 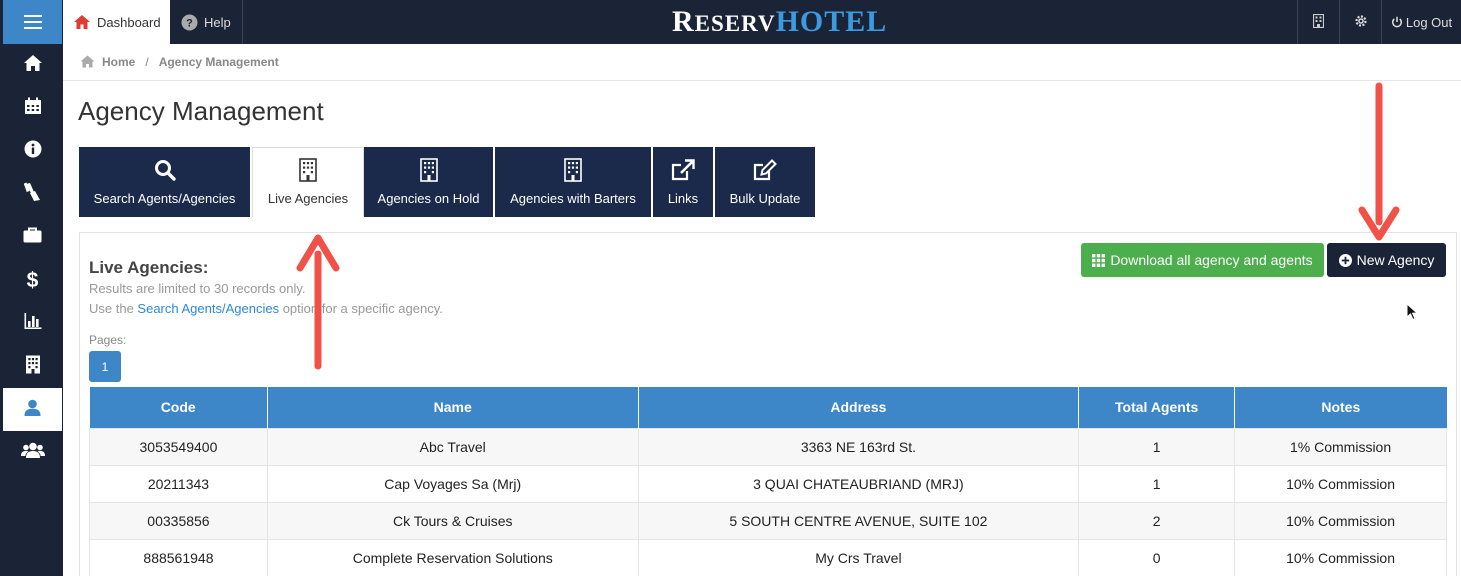 What do you see at coordinates (858, 520) in the screenshot?
I see `cell-address: 5 SOUTH CENTRE AVENUE, SUITE 102` at bounding box center [858, 520].